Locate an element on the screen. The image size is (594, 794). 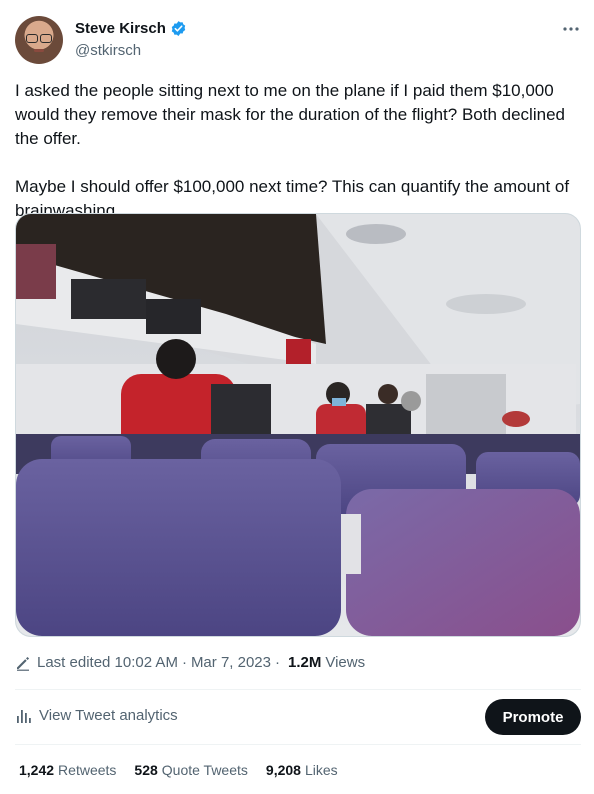
views-label: Views is located at coordinates (345, 662).